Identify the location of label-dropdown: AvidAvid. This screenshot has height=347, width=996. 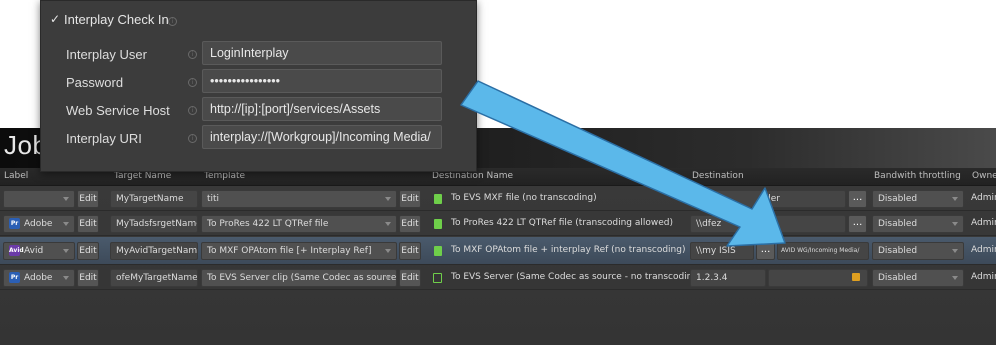
(39, 251).